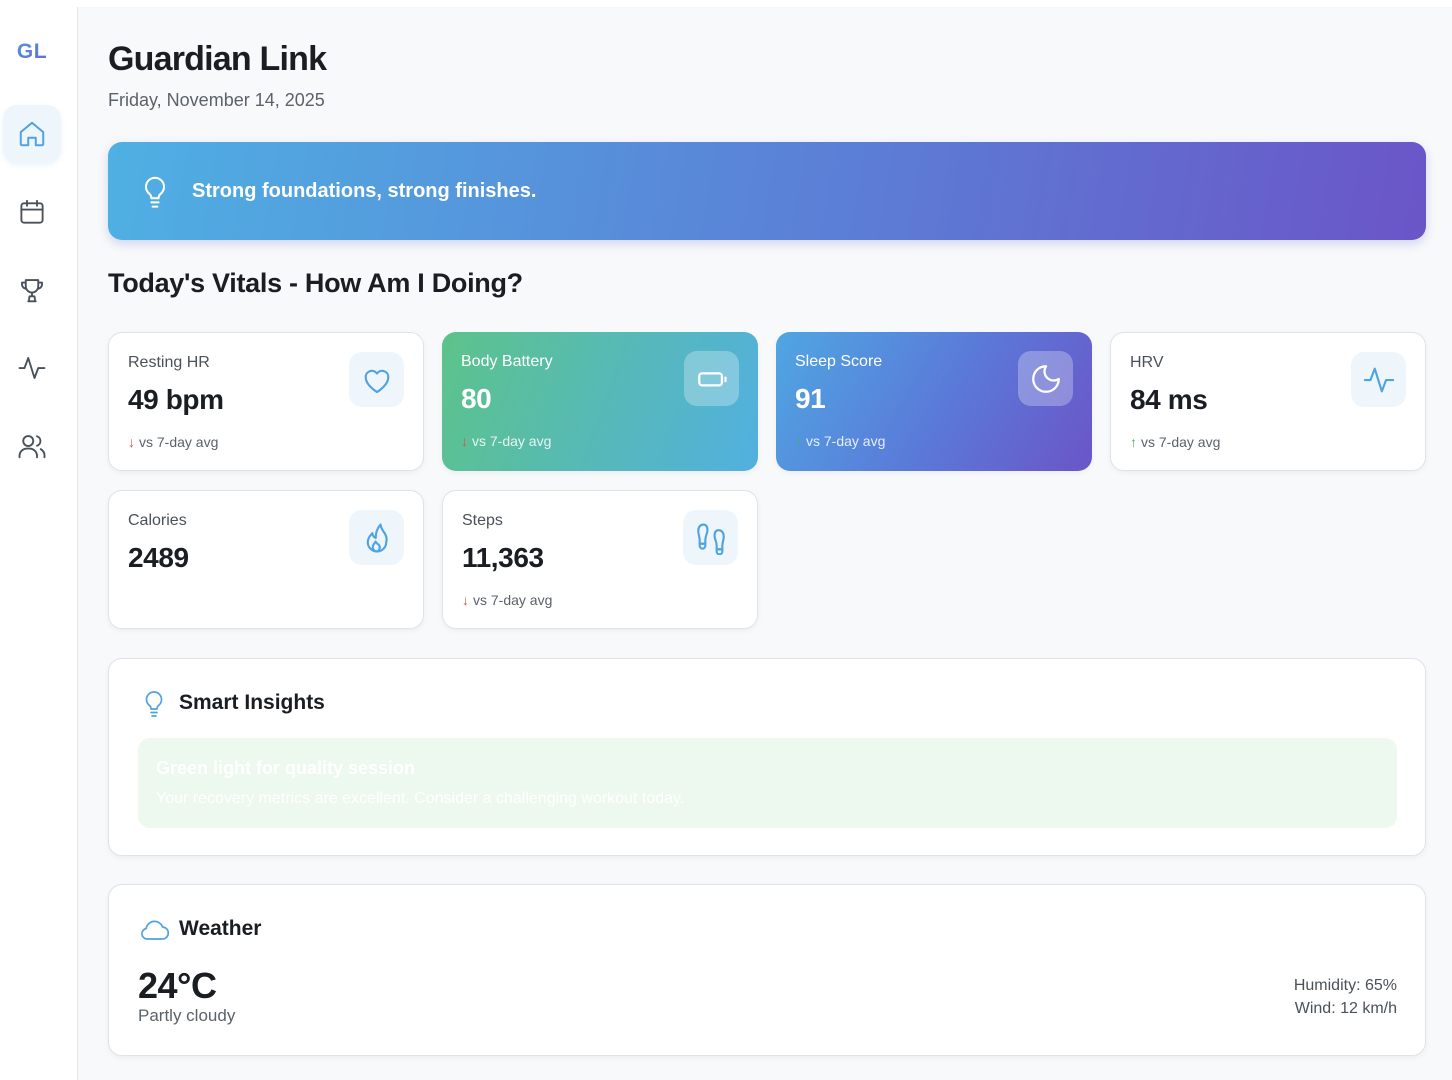 This screenshot has width=1452, height=1080. What do you see at coordinates (1268, 401) in the screenshot?
I see `vital-card-hrv: HRV 84 ms ↑ vs 7-day avg` at bounding box center [1268, 401].